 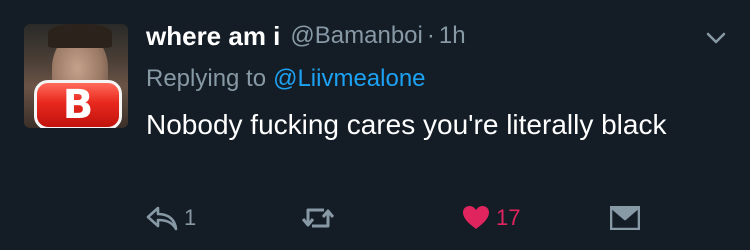 I want to click on envelope-icon, so click(x=625, y=218).